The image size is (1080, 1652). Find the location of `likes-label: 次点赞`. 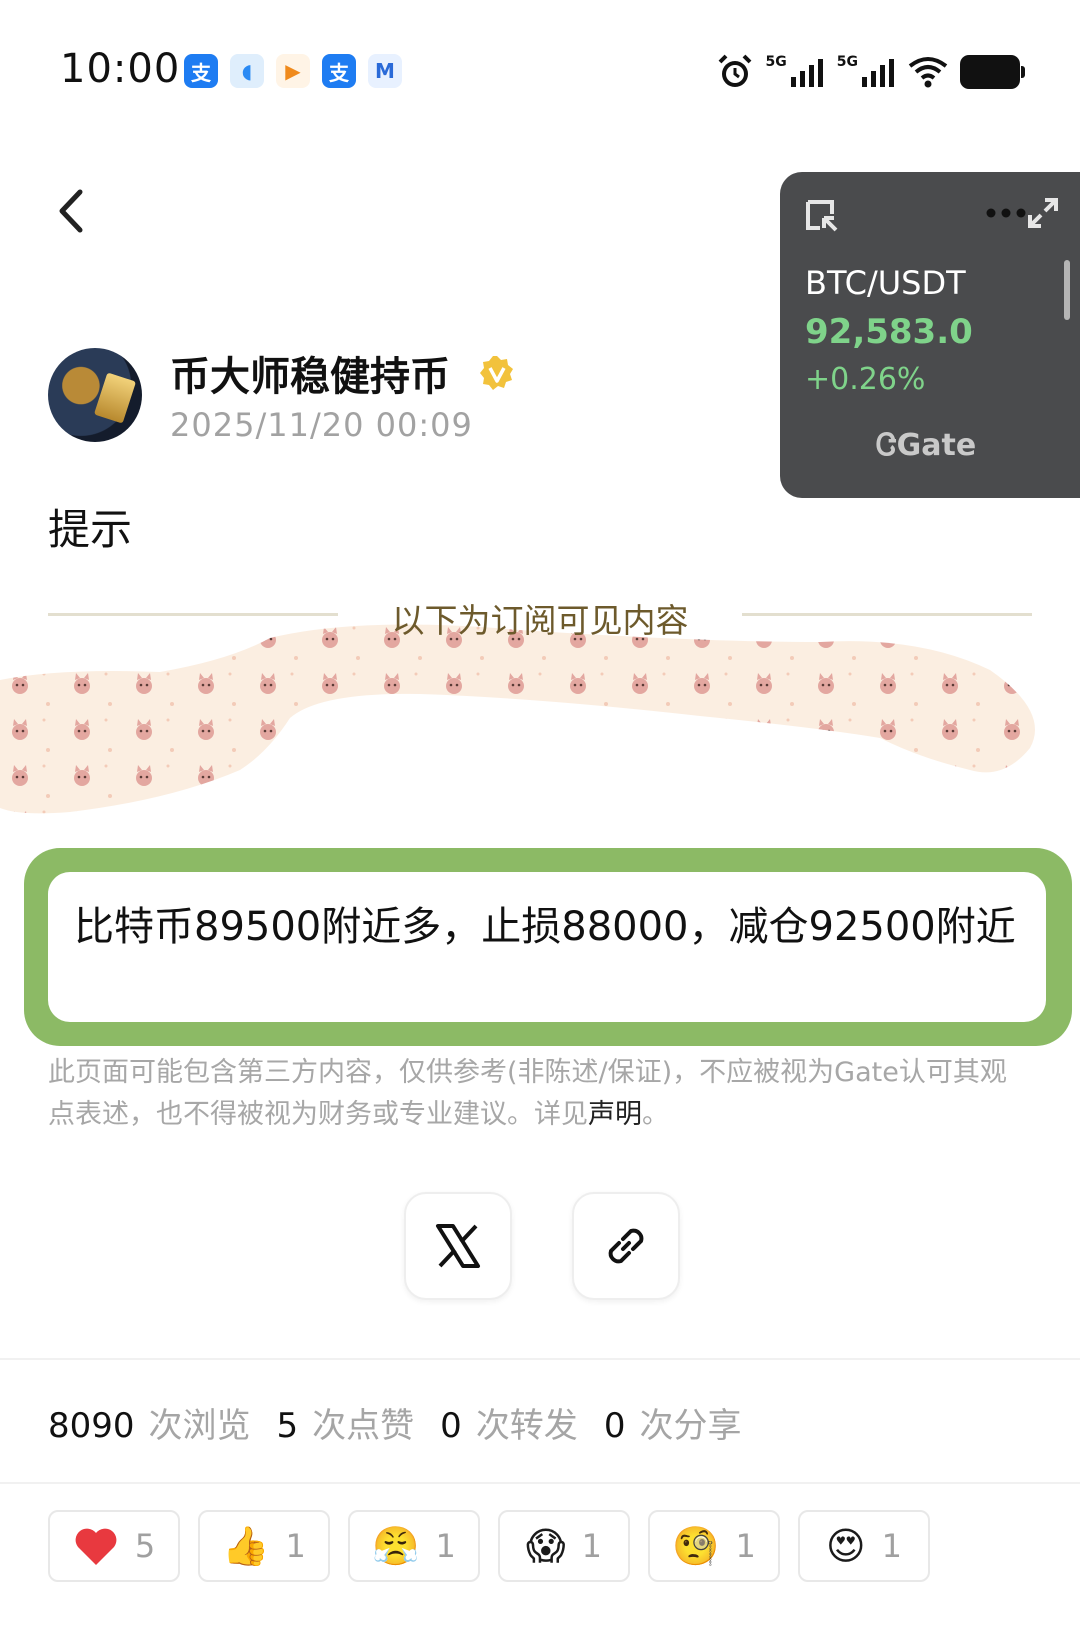

likes-label: 次点赞 is located at coordinates (363, 1426).